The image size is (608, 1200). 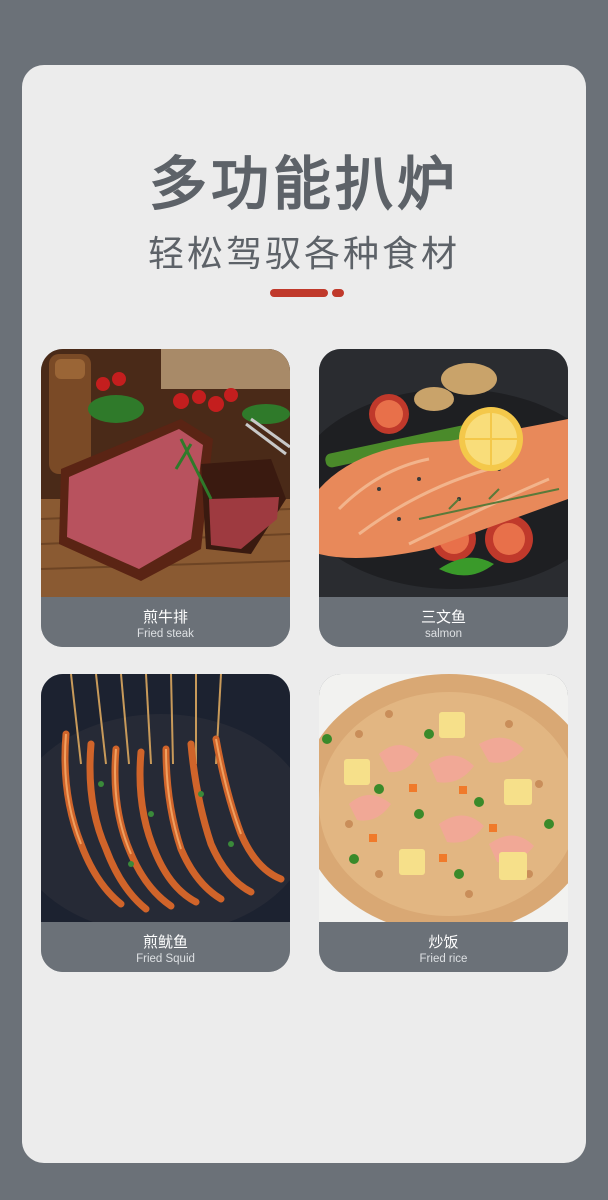 I want to click on food-name-zh: 煎牛排, so click(x=165, y=617).